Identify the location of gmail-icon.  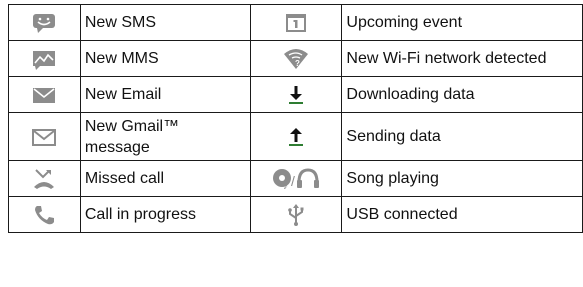
(44, 137).